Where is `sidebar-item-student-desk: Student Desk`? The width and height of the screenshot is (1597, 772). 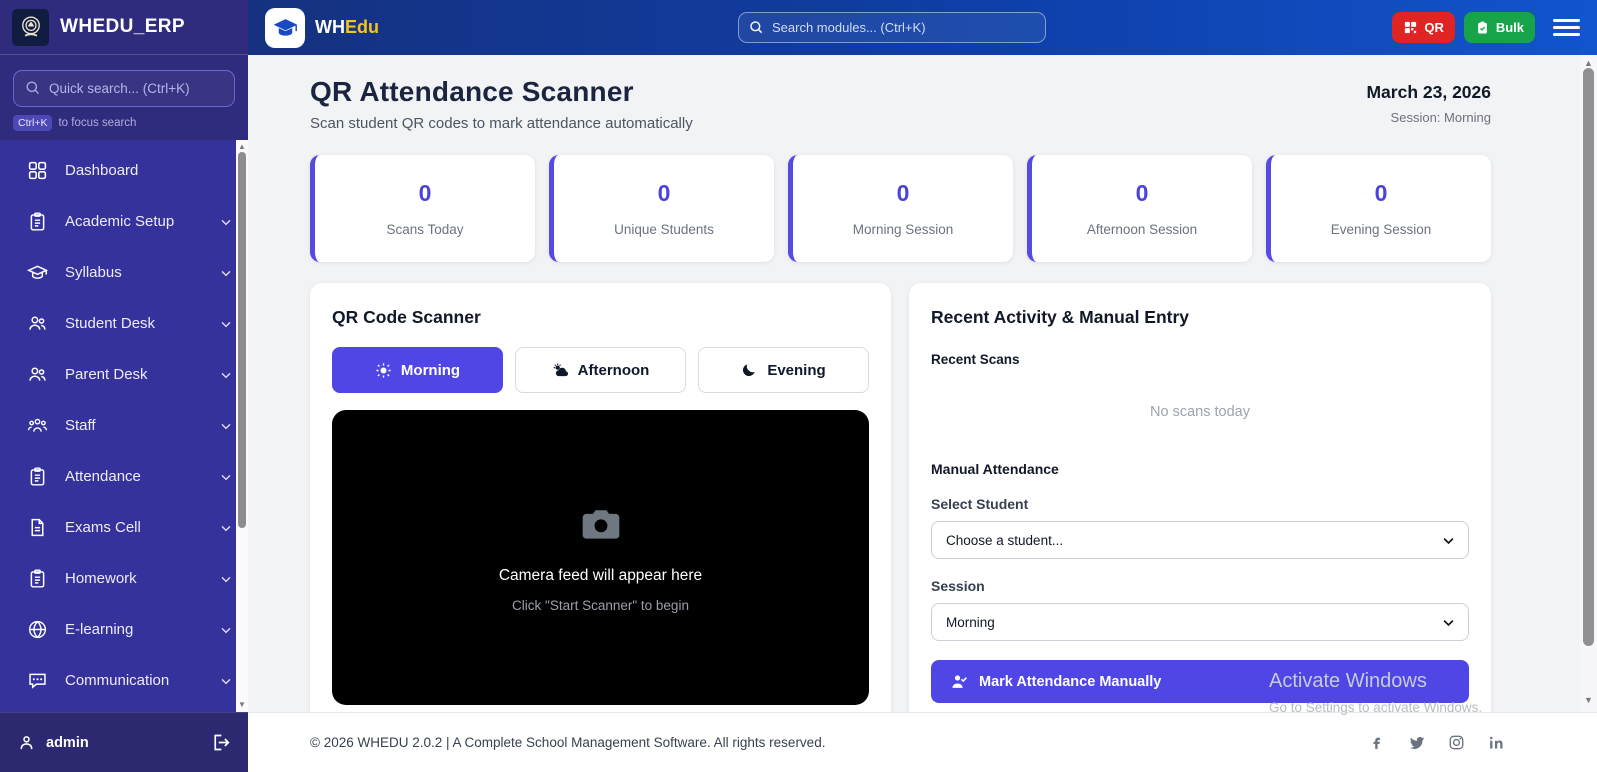
sidebar-item-student-desk: Student Desk is located at coordinates (124, 323).